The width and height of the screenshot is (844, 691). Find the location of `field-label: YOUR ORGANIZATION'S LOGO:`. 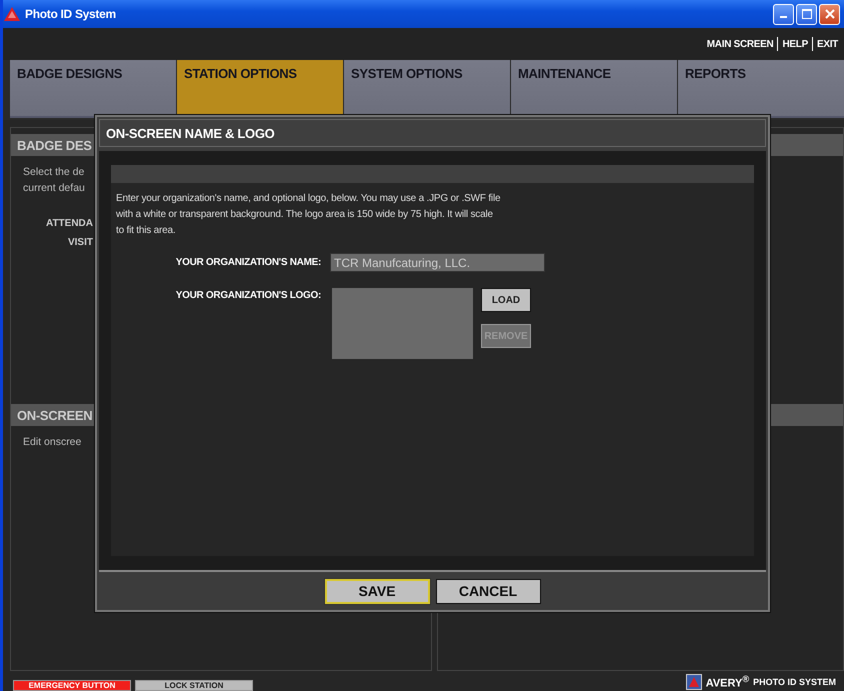

field-label: YOUR ORGANIZATION'S LOGO: is located at coordinates (247, 295).